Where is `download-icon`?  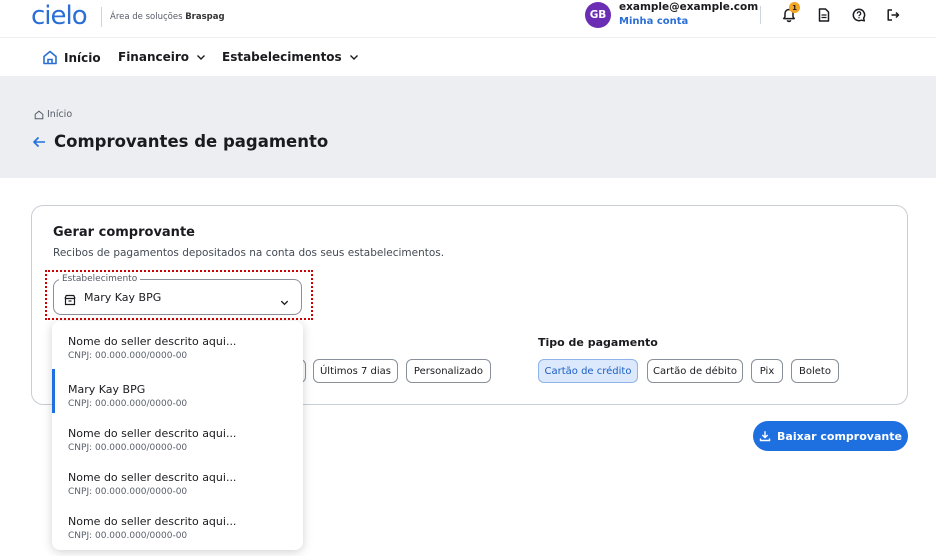 download-icon is located at coordinates (765, 436).